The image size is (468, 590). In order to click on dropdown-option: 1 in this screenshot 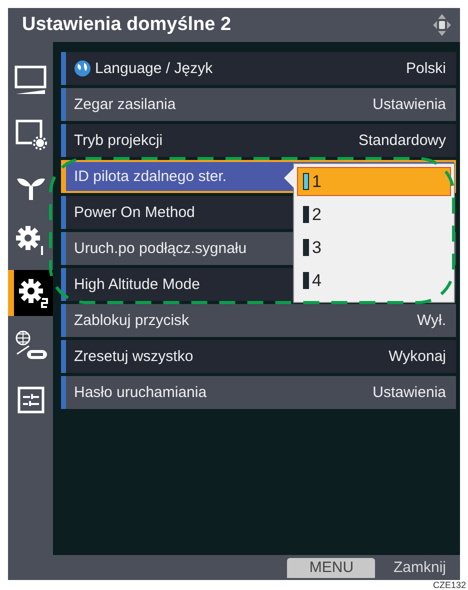, I will do `click(374, 181)`.